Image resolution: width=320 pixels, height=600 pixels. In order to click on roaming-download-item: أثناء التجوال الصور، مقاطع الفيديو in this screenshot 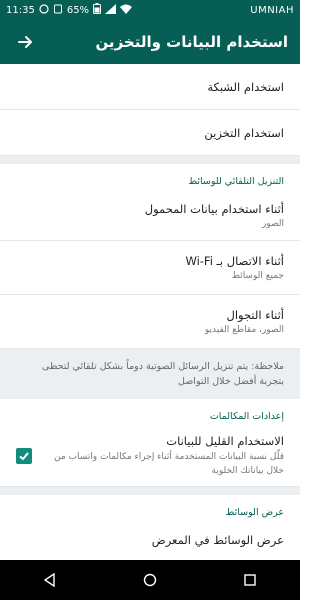, I will do `click(150, 322)`.